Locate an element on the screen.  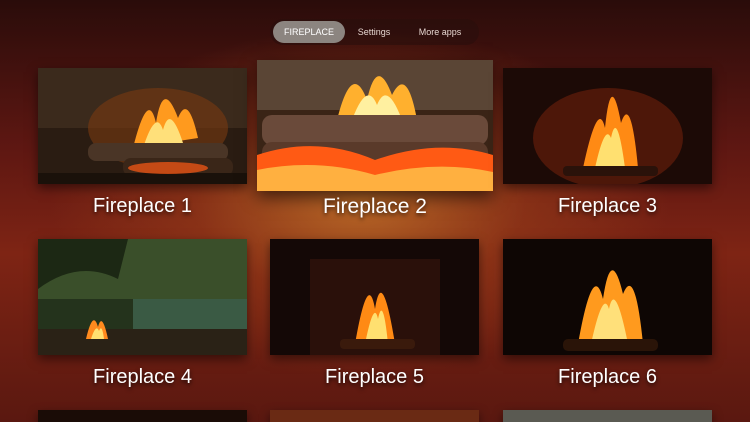
fireplace-card-2: Fireplace 2 is located at coordinates (375, 144).